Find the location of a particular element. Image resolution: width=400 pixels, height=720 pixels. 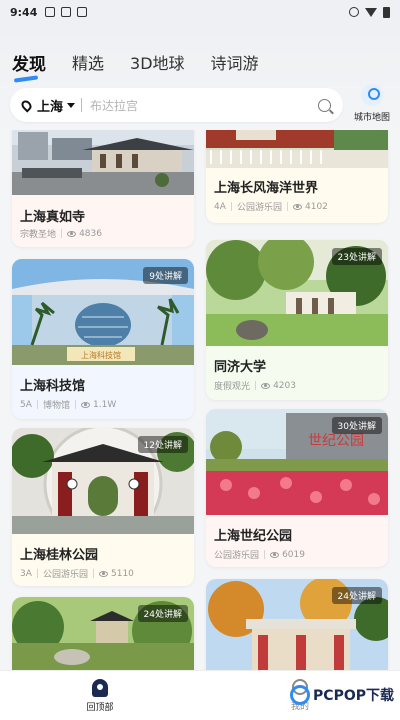

attraction-name: 同济大学 is located at coordinates (240, 367).